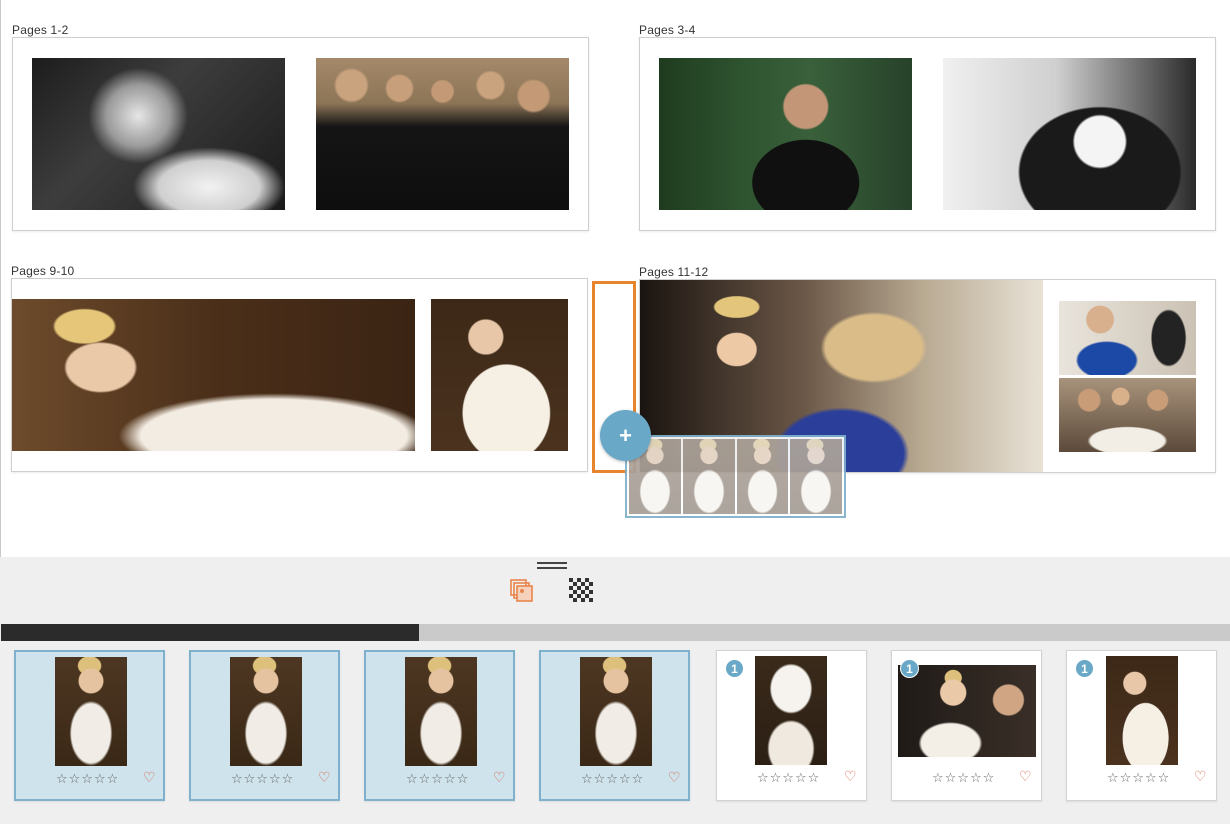 This screenshot has height=824, width=1230. I want to click on photo-card-2: ☆☆☆☆☆ ♡, so click(264, 725).